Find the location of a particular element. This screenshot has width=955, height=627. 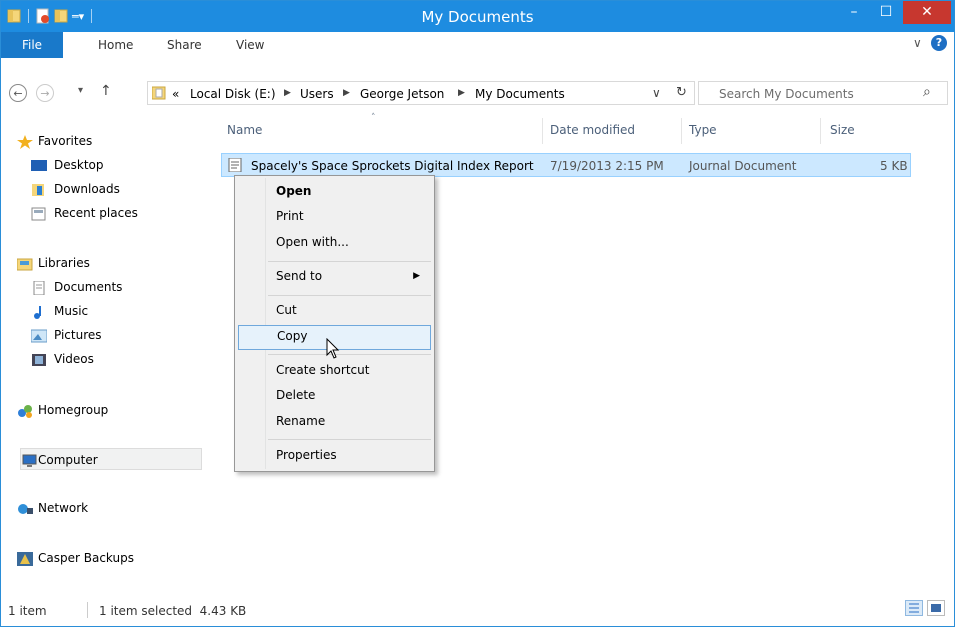

breadcrumb-overflow: « is located at coordinates (175, 94).